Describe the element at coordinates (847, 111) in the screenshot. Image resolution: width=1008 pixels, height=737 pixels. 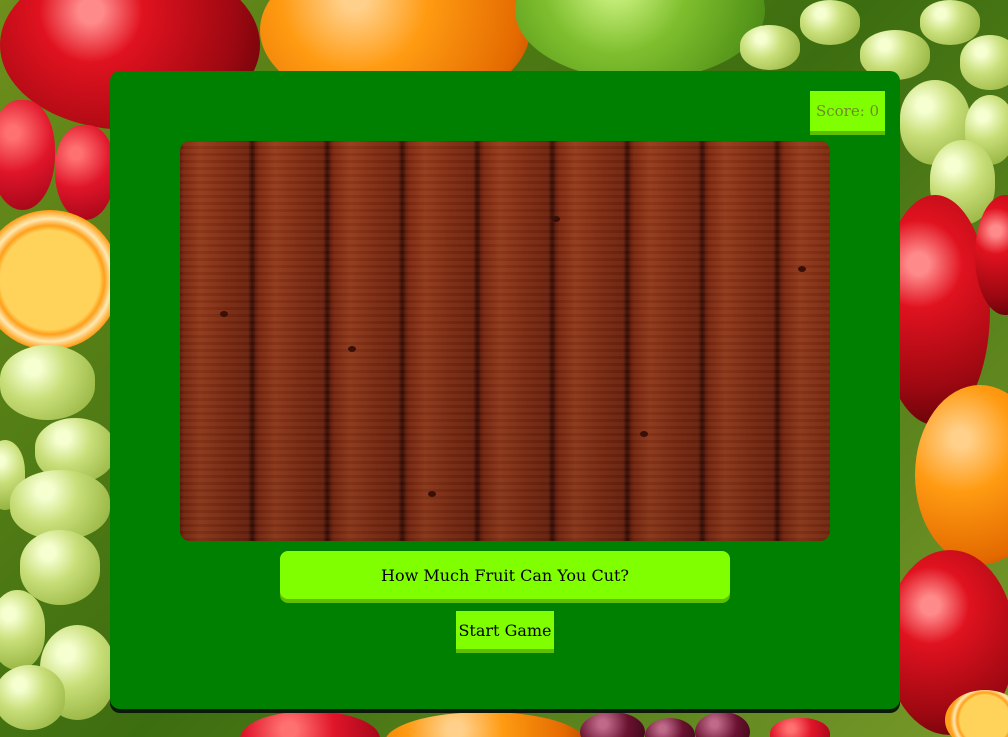
I see `score-display: Score: 0` at that location.